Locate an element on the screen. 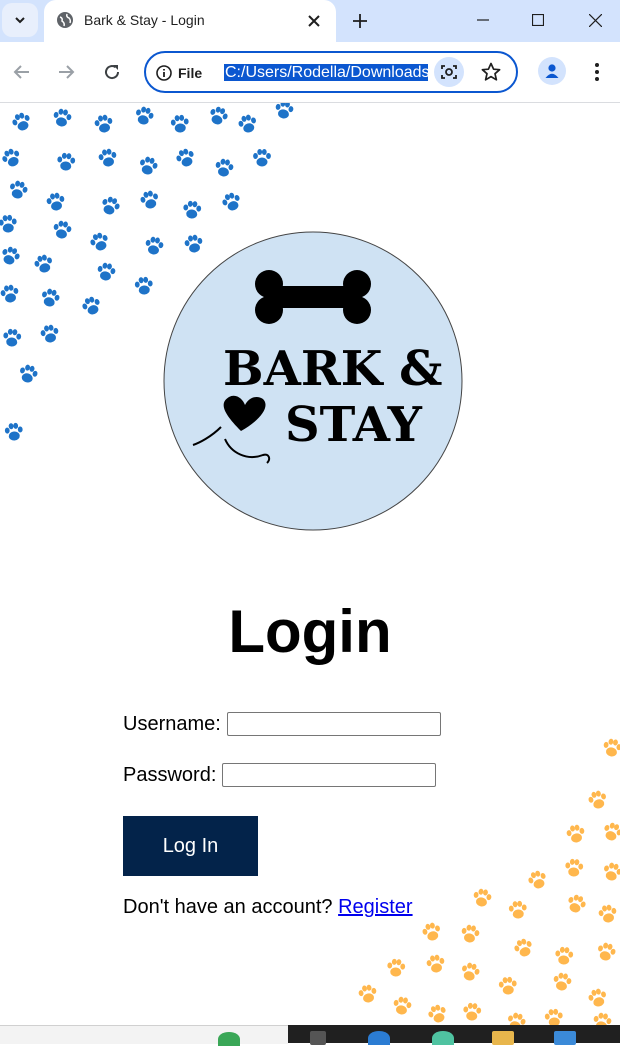 The width and height of the screenshot is (620, 1046). arrow-right-icon is located at coordinates (67, 72).